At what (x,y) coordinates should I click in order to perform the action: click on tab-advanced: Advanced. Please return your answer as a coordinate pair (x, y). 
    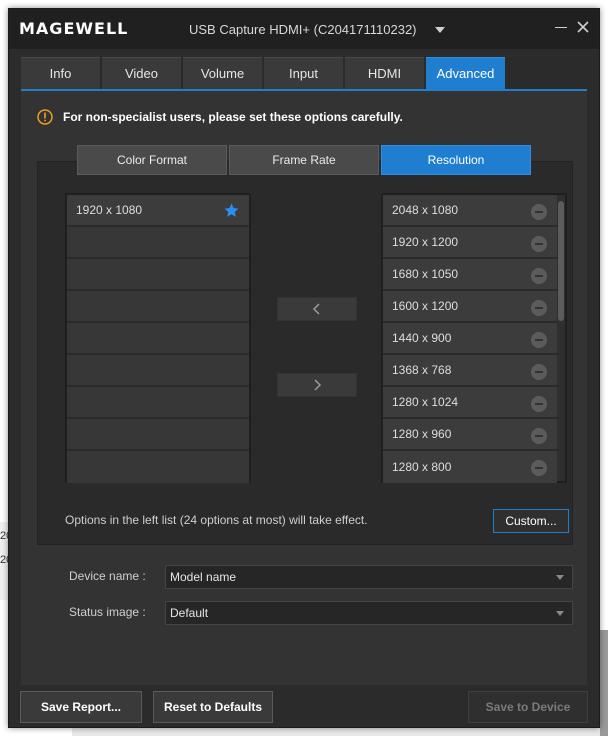
    Looking at the image, I should click on (465, 73).